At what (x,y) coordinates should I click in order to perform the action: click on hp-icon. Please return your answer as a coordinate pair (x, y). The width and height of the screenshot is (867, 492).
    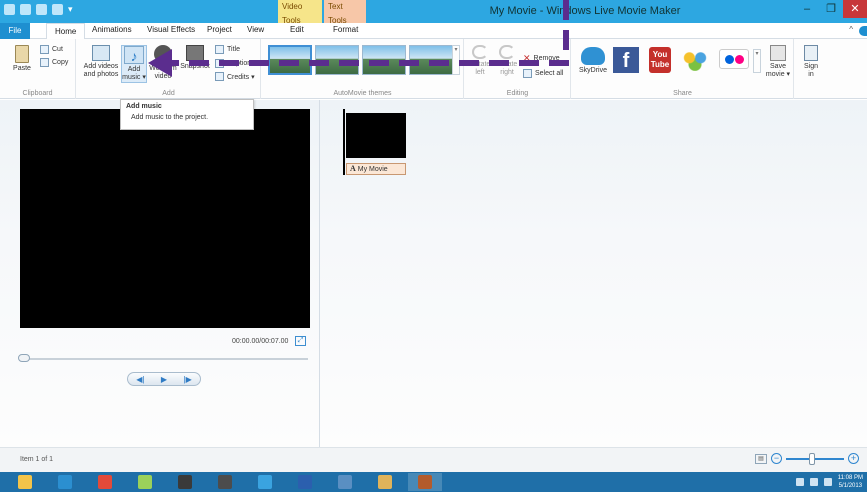
    Looking at the image, I should click on (65, 482).